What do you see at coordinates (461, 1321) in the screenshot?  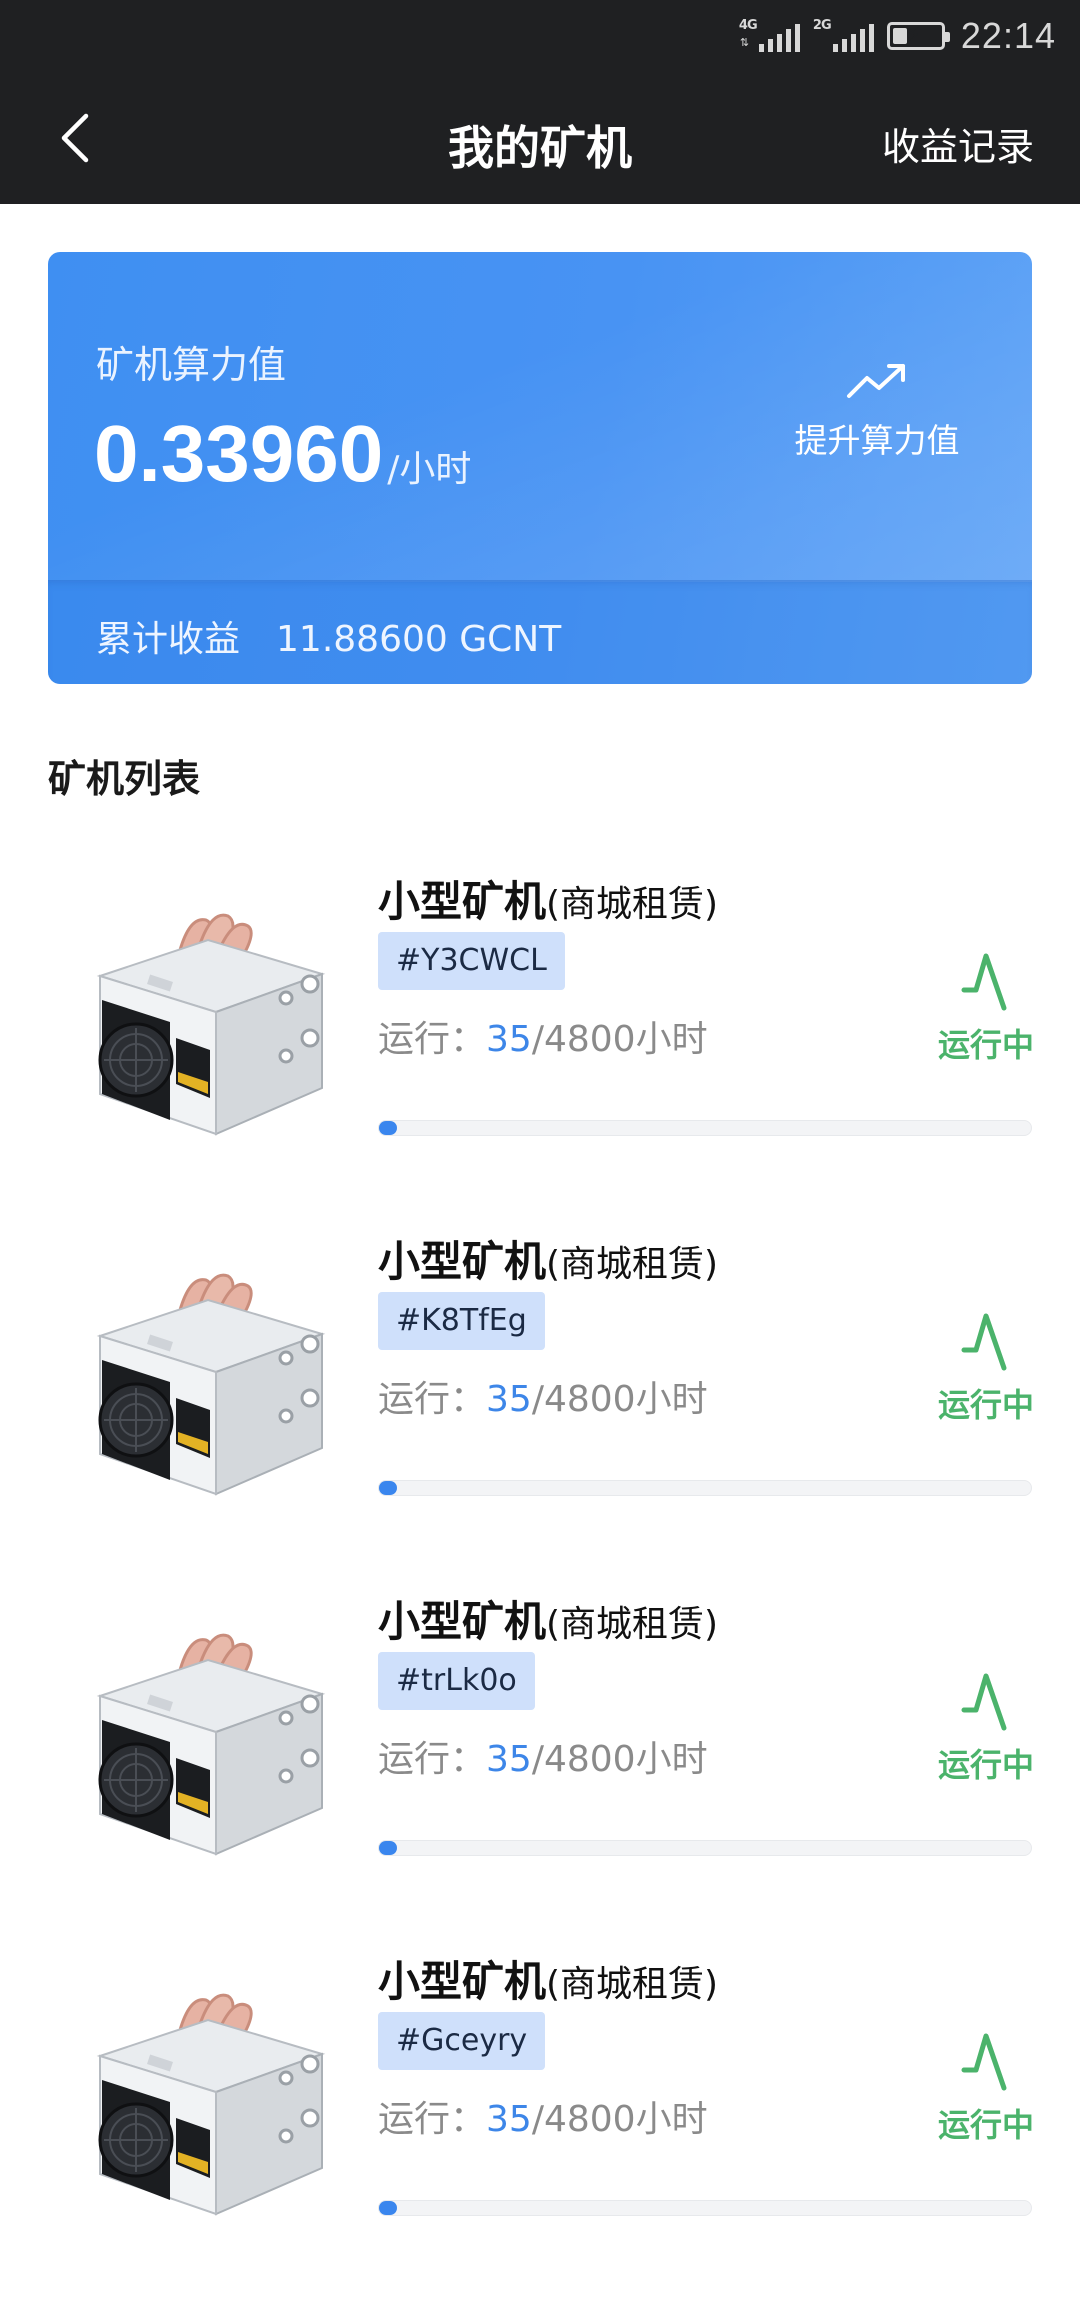 I see `miner-code-badge: #K8TfEg` at bounding box center [461, 1321].